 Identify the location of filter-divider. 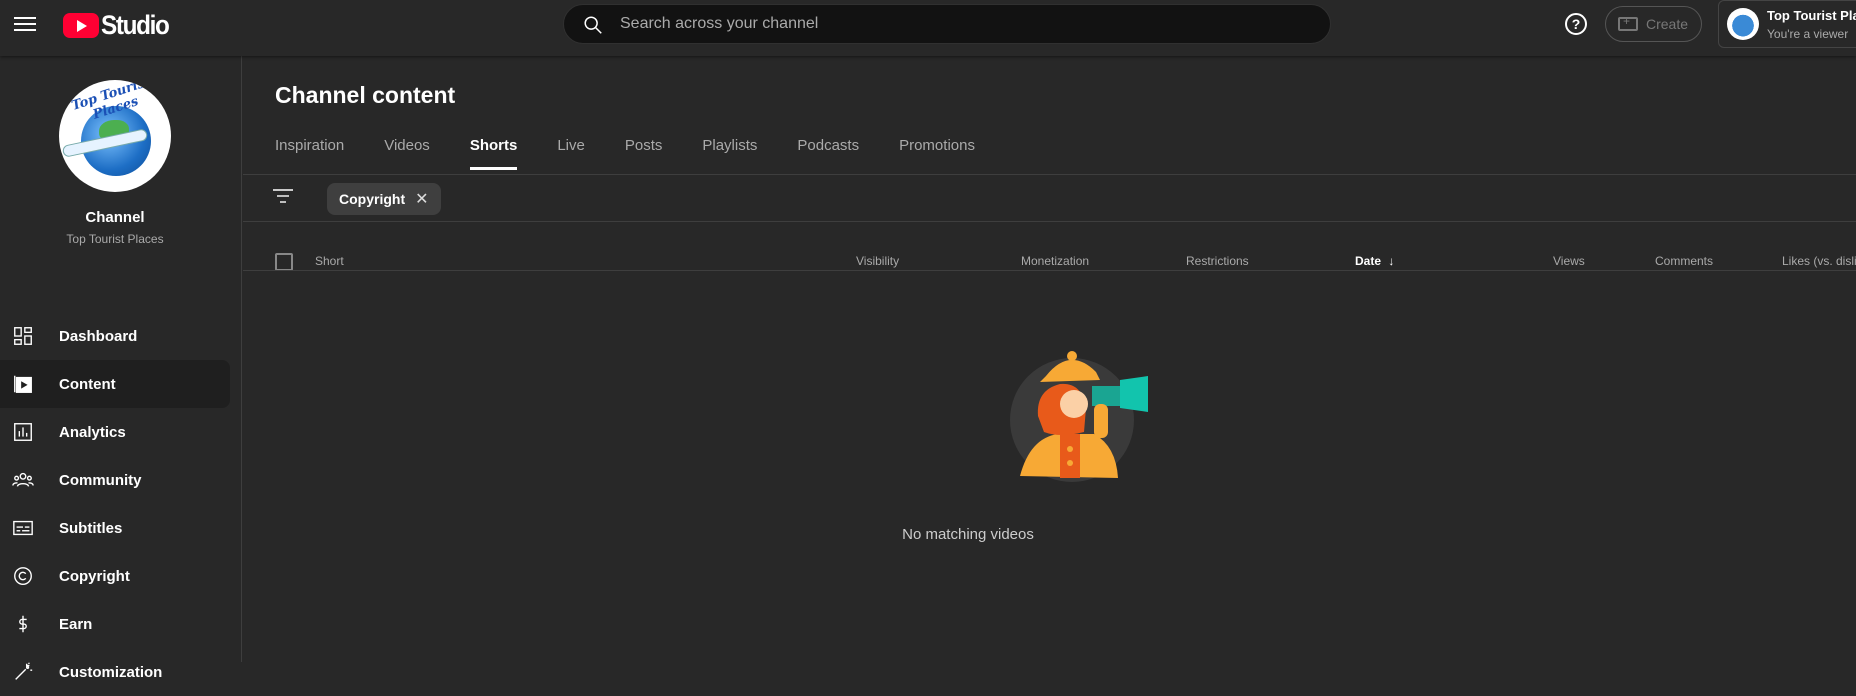
(1049, 221).